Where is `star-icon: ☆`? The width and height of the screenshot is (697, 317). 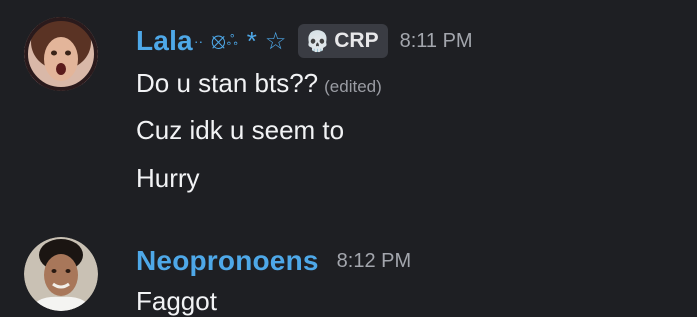 star-icon: ☆ is located at coordinates (275, 41).